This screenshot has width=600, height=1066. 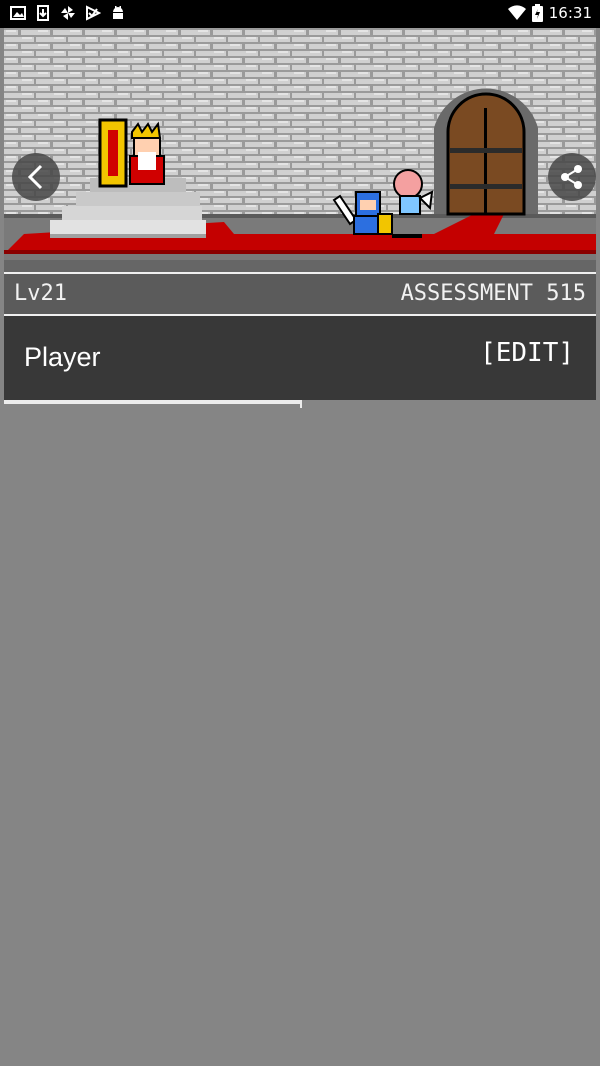 What do you see at coordinates (300, 294) in the screenshot?
I see `stats-bar: Lv21 ASSESSMENT 515` at bounding box center [300, 294].